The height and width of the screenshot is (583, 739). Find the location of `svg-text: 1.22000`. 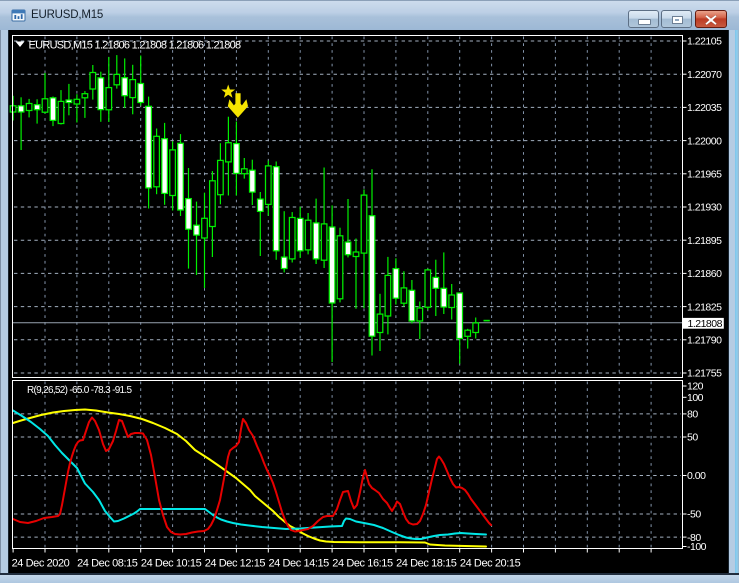

svg-text: 1.22000 is located at coordinates (704, 141).